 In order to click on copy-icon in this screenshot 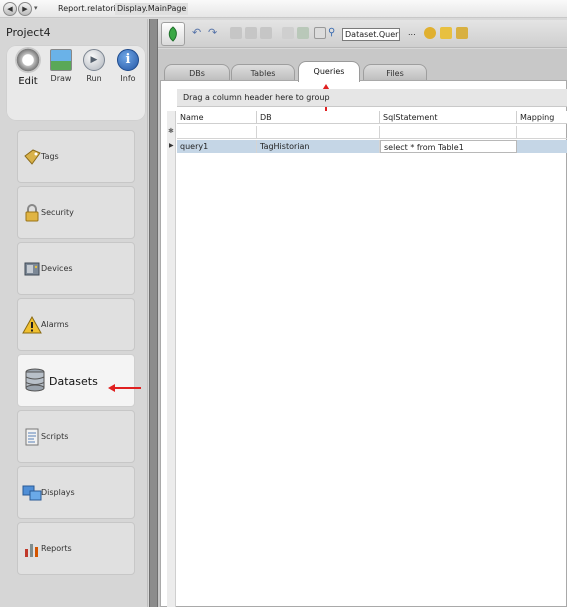, I will do `click(251, 33)`.